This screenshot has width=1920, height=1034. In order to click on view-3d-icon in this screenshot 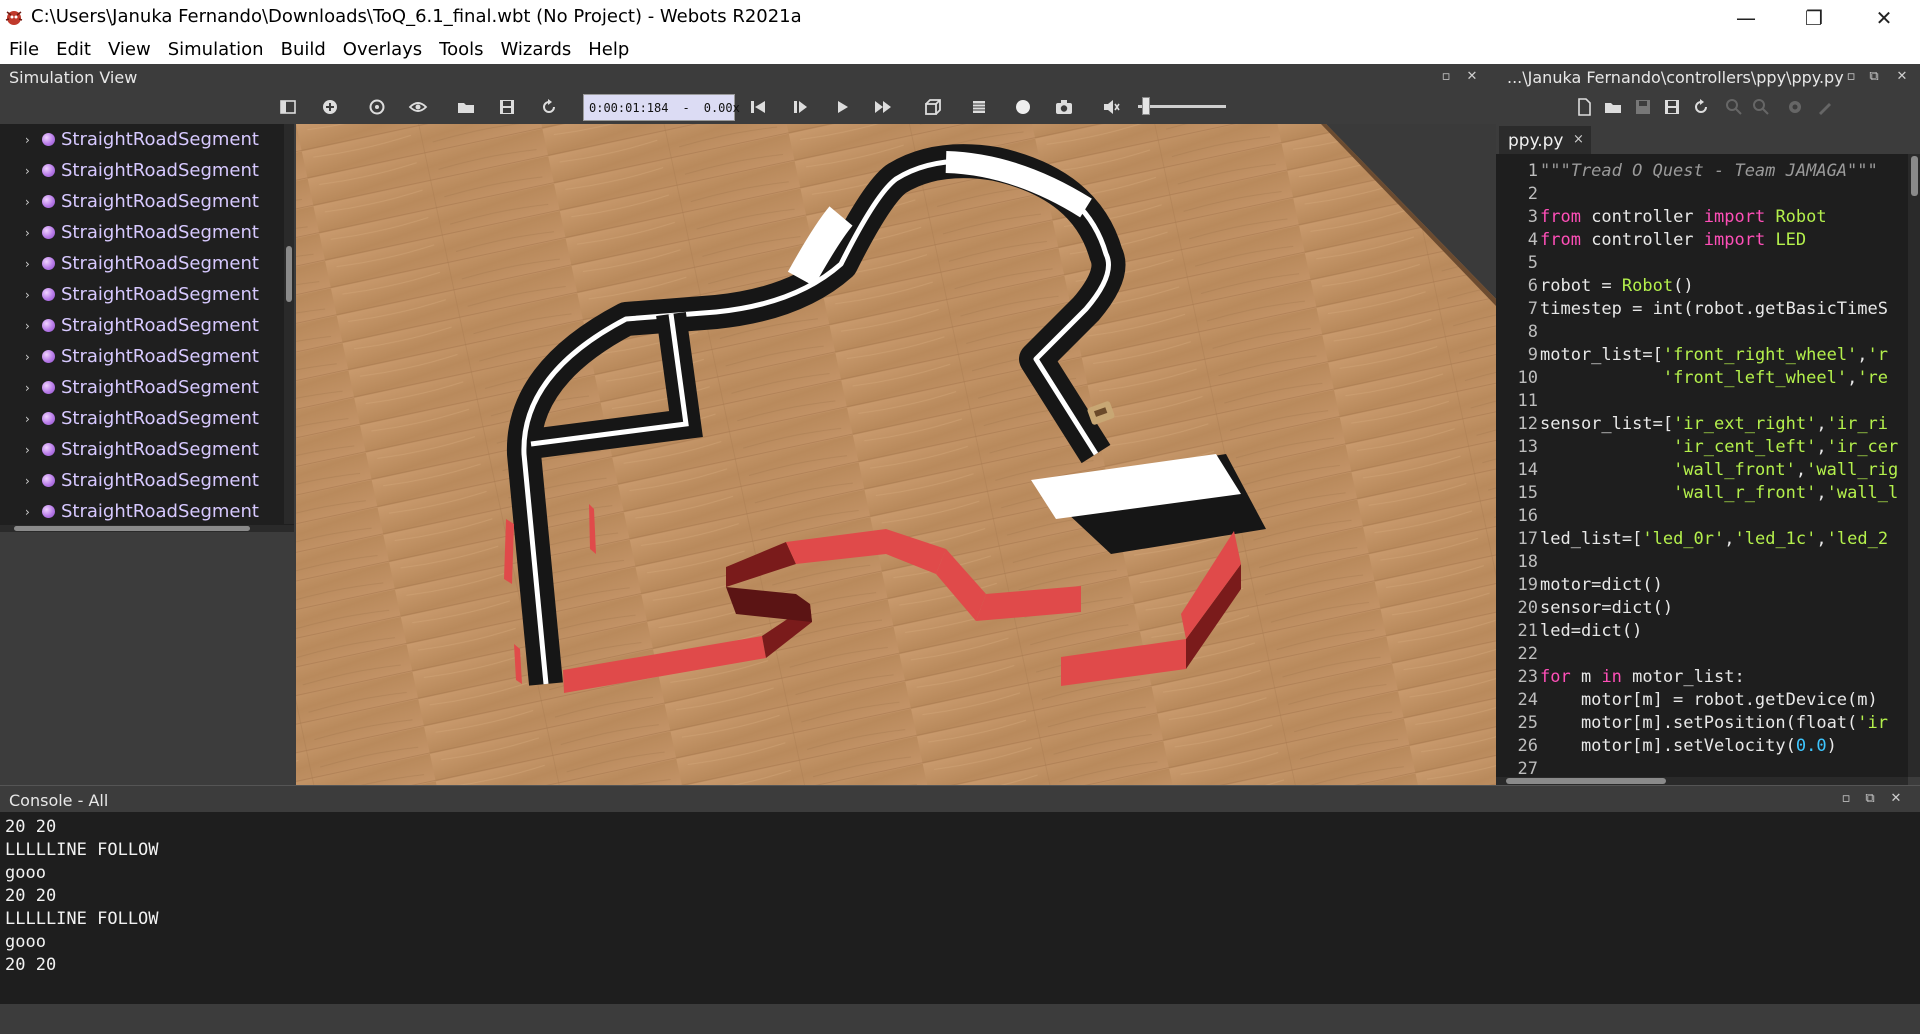, I will do `click(933, 107)`.